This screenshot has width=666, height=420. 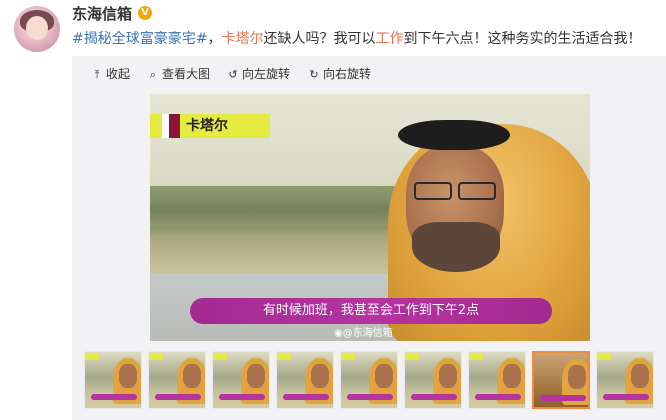 What do you see at coordinates (266, 74) in the screenshot?
I see `rotate-left-label: 向左旋转` at bounding box center [266, 74].